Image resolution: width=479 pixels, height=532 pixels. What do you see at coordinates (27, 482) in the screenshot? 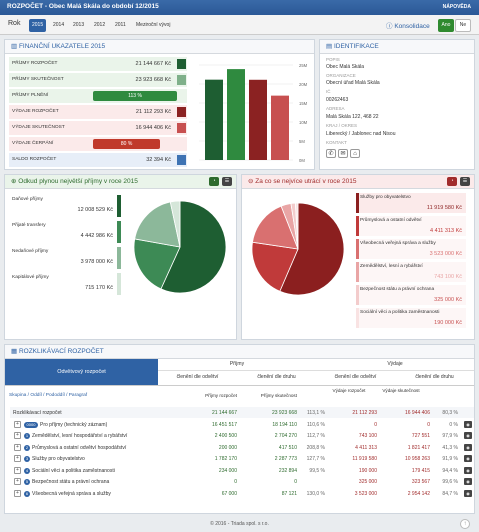
I see `group-number-badge: 5` at bounding box center [27, 482].